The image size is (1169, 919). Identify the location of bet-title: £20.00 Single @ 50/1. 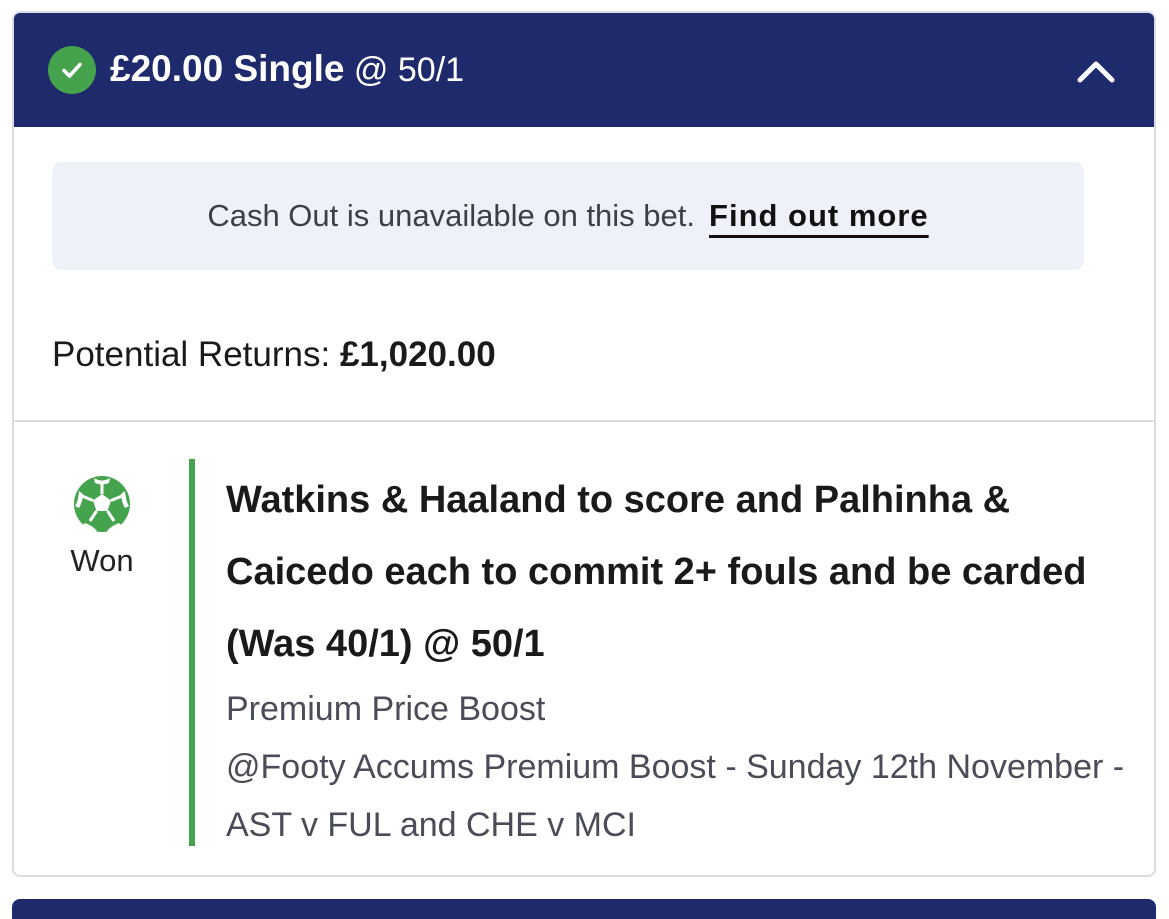
(287, 69).